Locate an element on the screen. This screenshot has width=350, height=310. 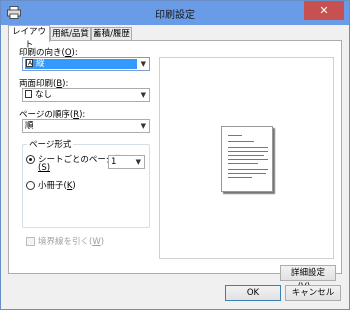
pages-per-sheet-key: (S) is located at coordinates (44, 168).